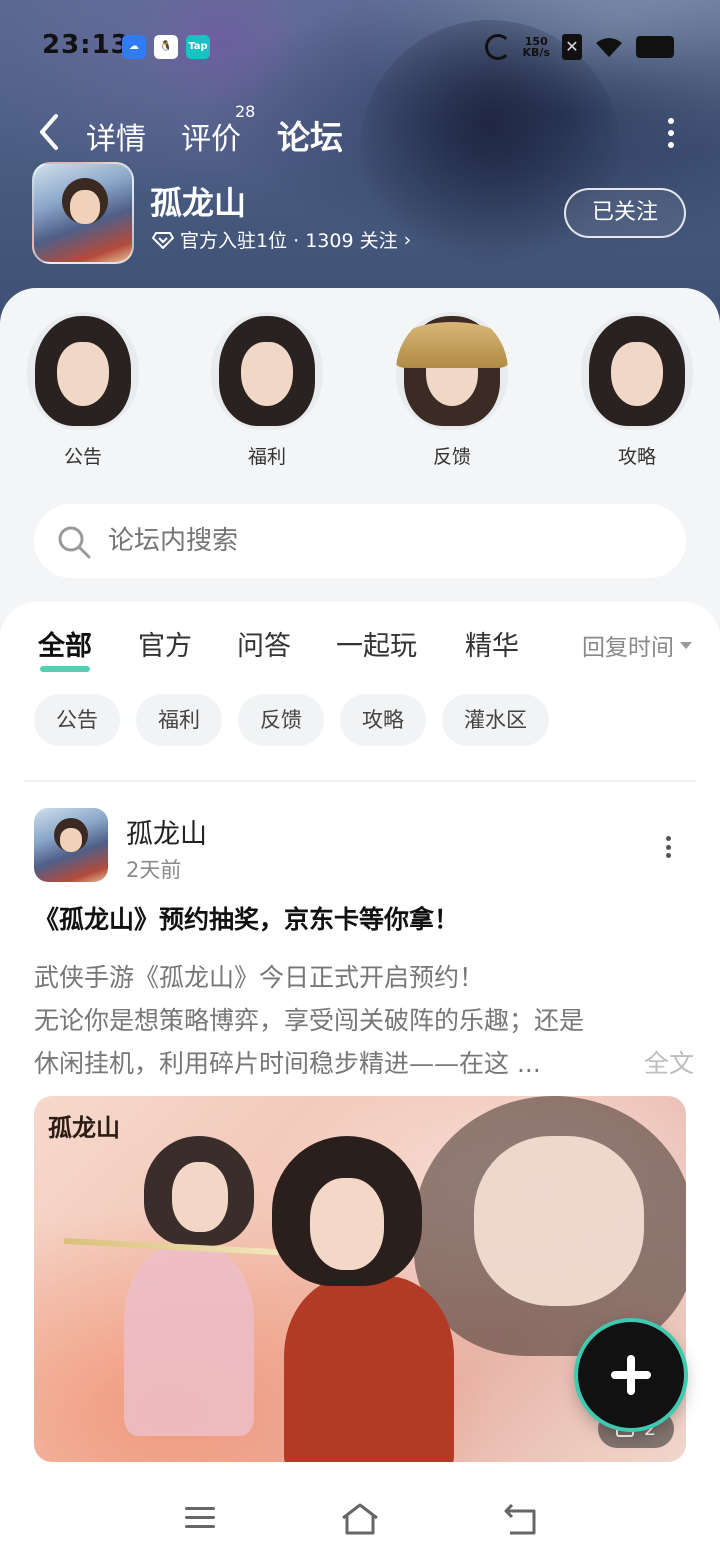 This screenshot has height=1563, width=720. What do you see at coordinates (163, 240) in the screenshot?
I see `diamond-icon` at bounding box center [163, 240].